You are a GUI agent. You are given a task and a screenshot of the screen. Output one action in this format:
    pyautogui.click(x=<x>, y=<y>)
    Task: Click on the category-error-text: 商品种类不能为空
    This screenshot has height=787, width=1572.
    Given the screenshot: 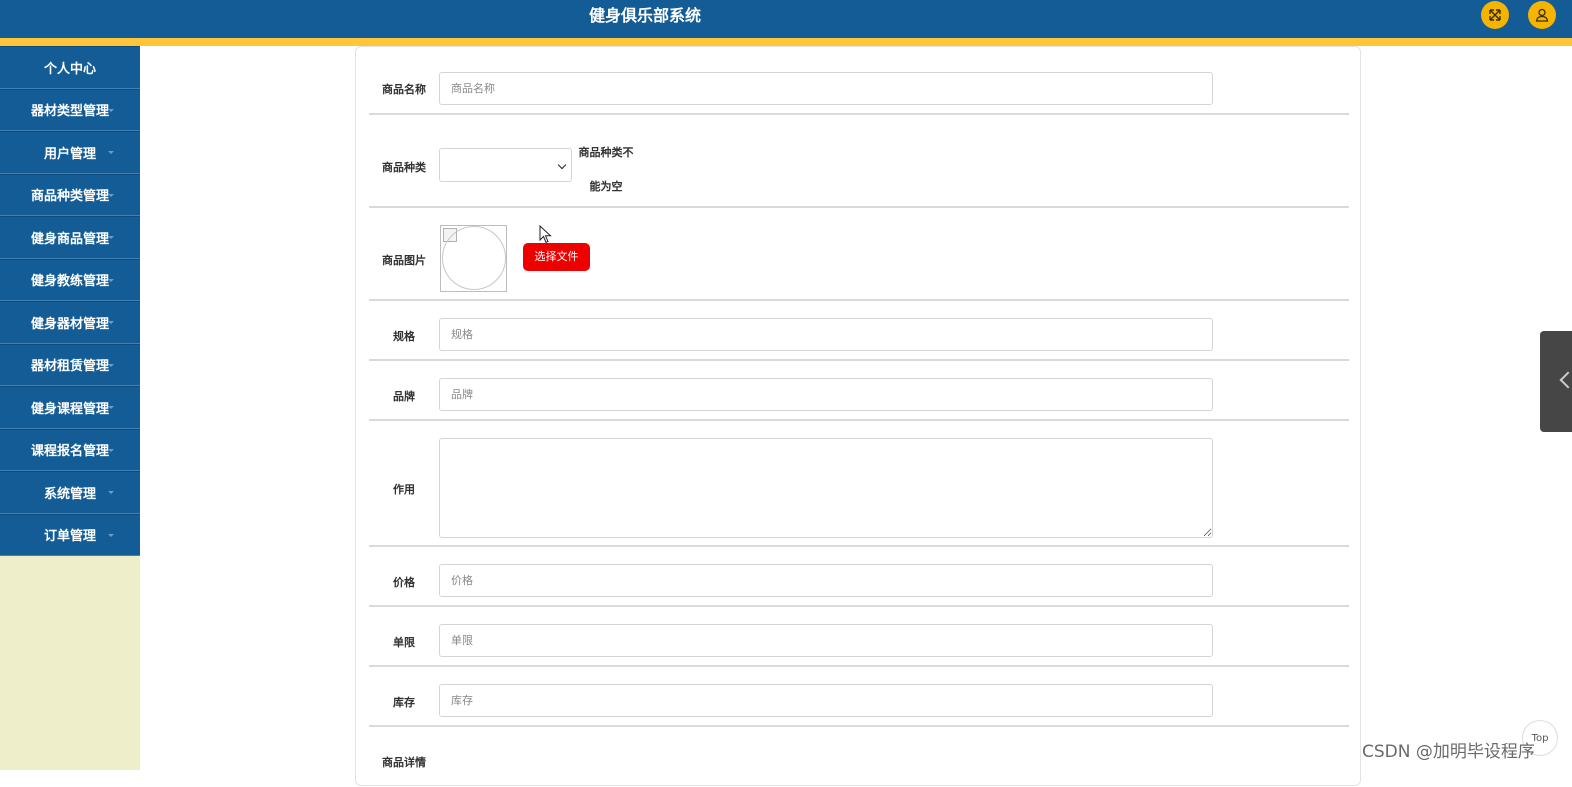 What is the action you would take?
    pyautogui.click(x=606, y=169)
    